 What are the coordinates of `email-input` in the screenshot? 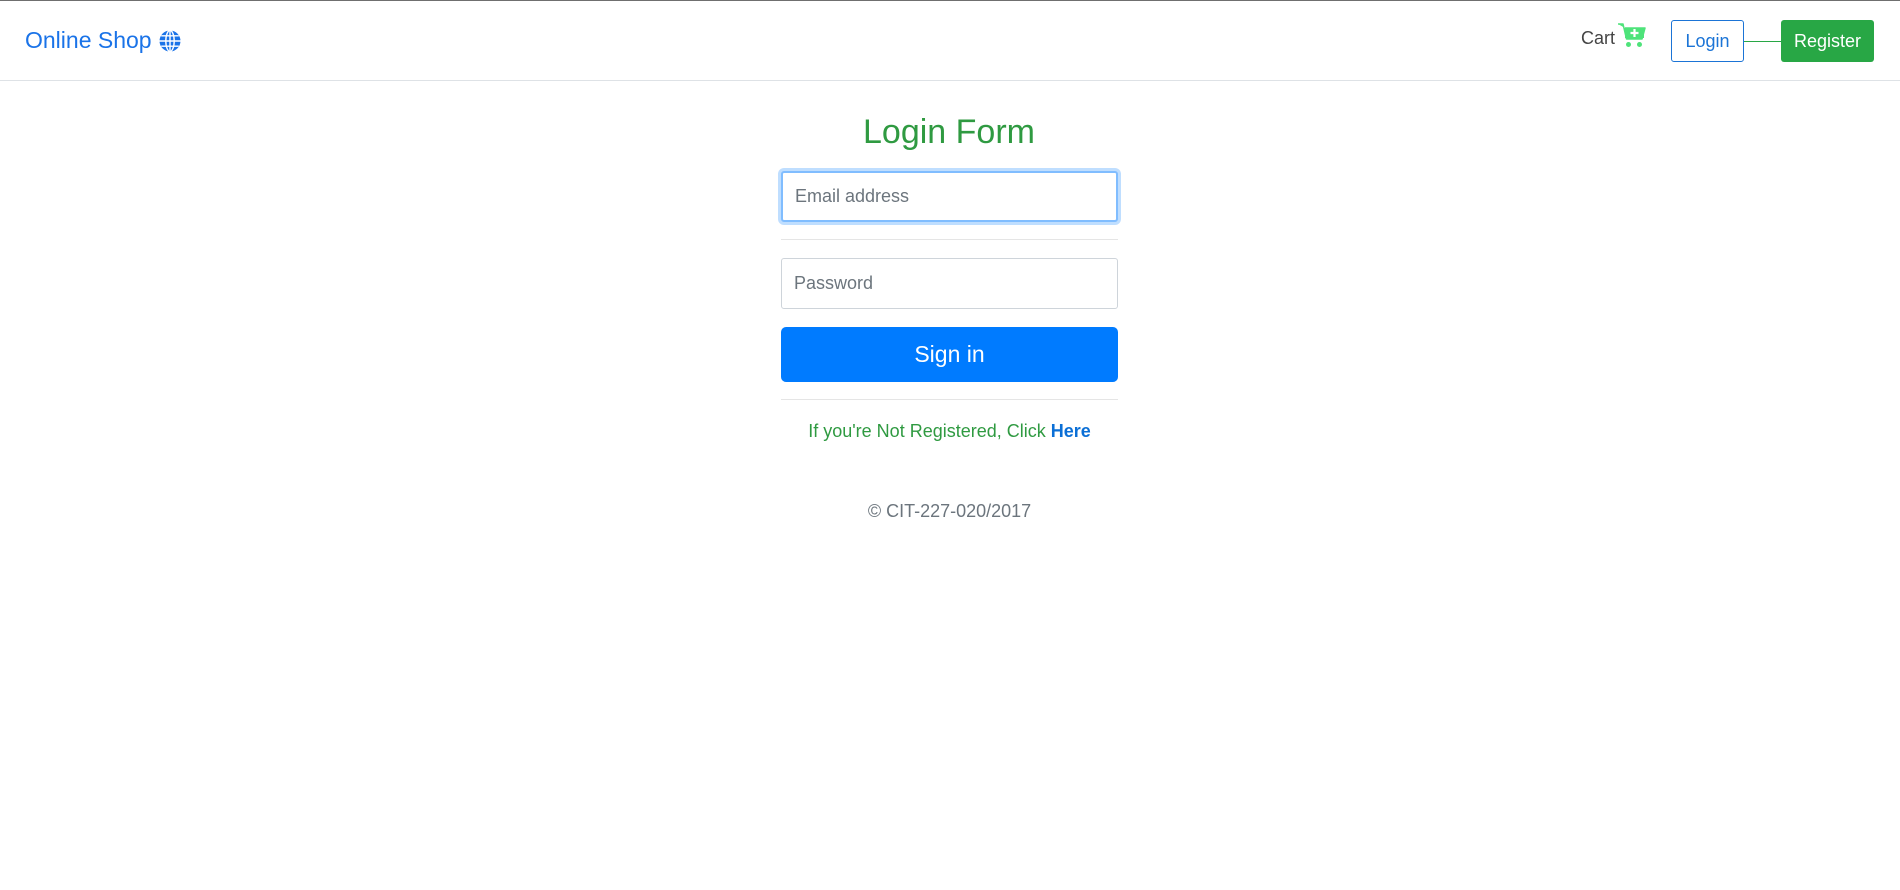 It's located at (949, 196).